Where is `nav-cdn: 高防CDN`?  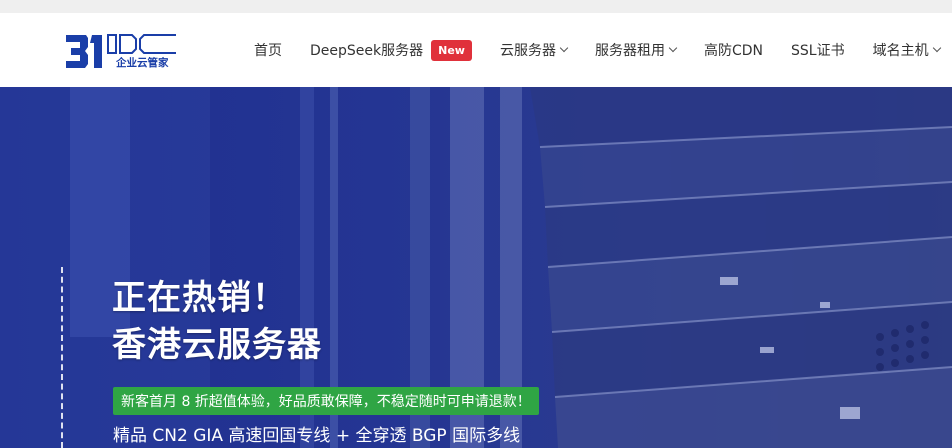
nav-cdn: 高防CDN is located at coordinates (733, 50).